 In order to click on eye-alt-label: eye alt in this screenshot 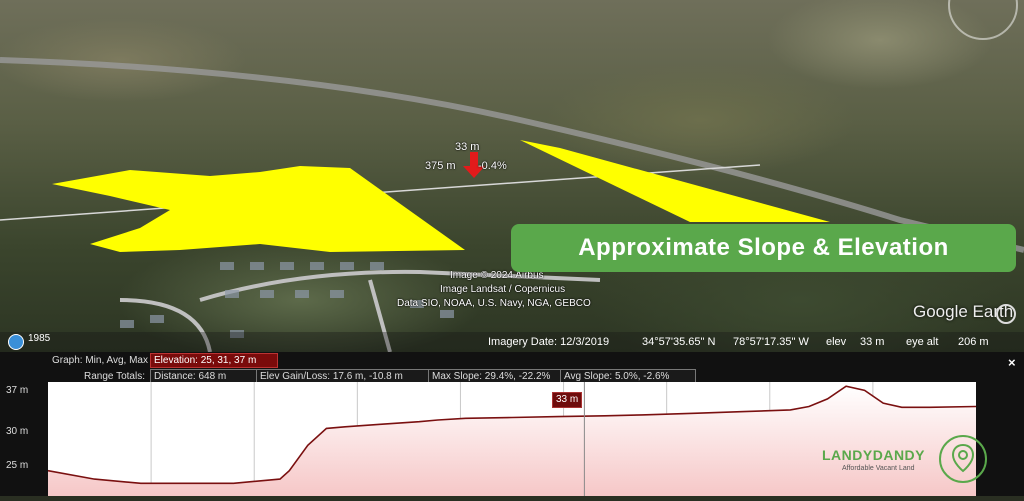, I will do `click(922, 342)`.